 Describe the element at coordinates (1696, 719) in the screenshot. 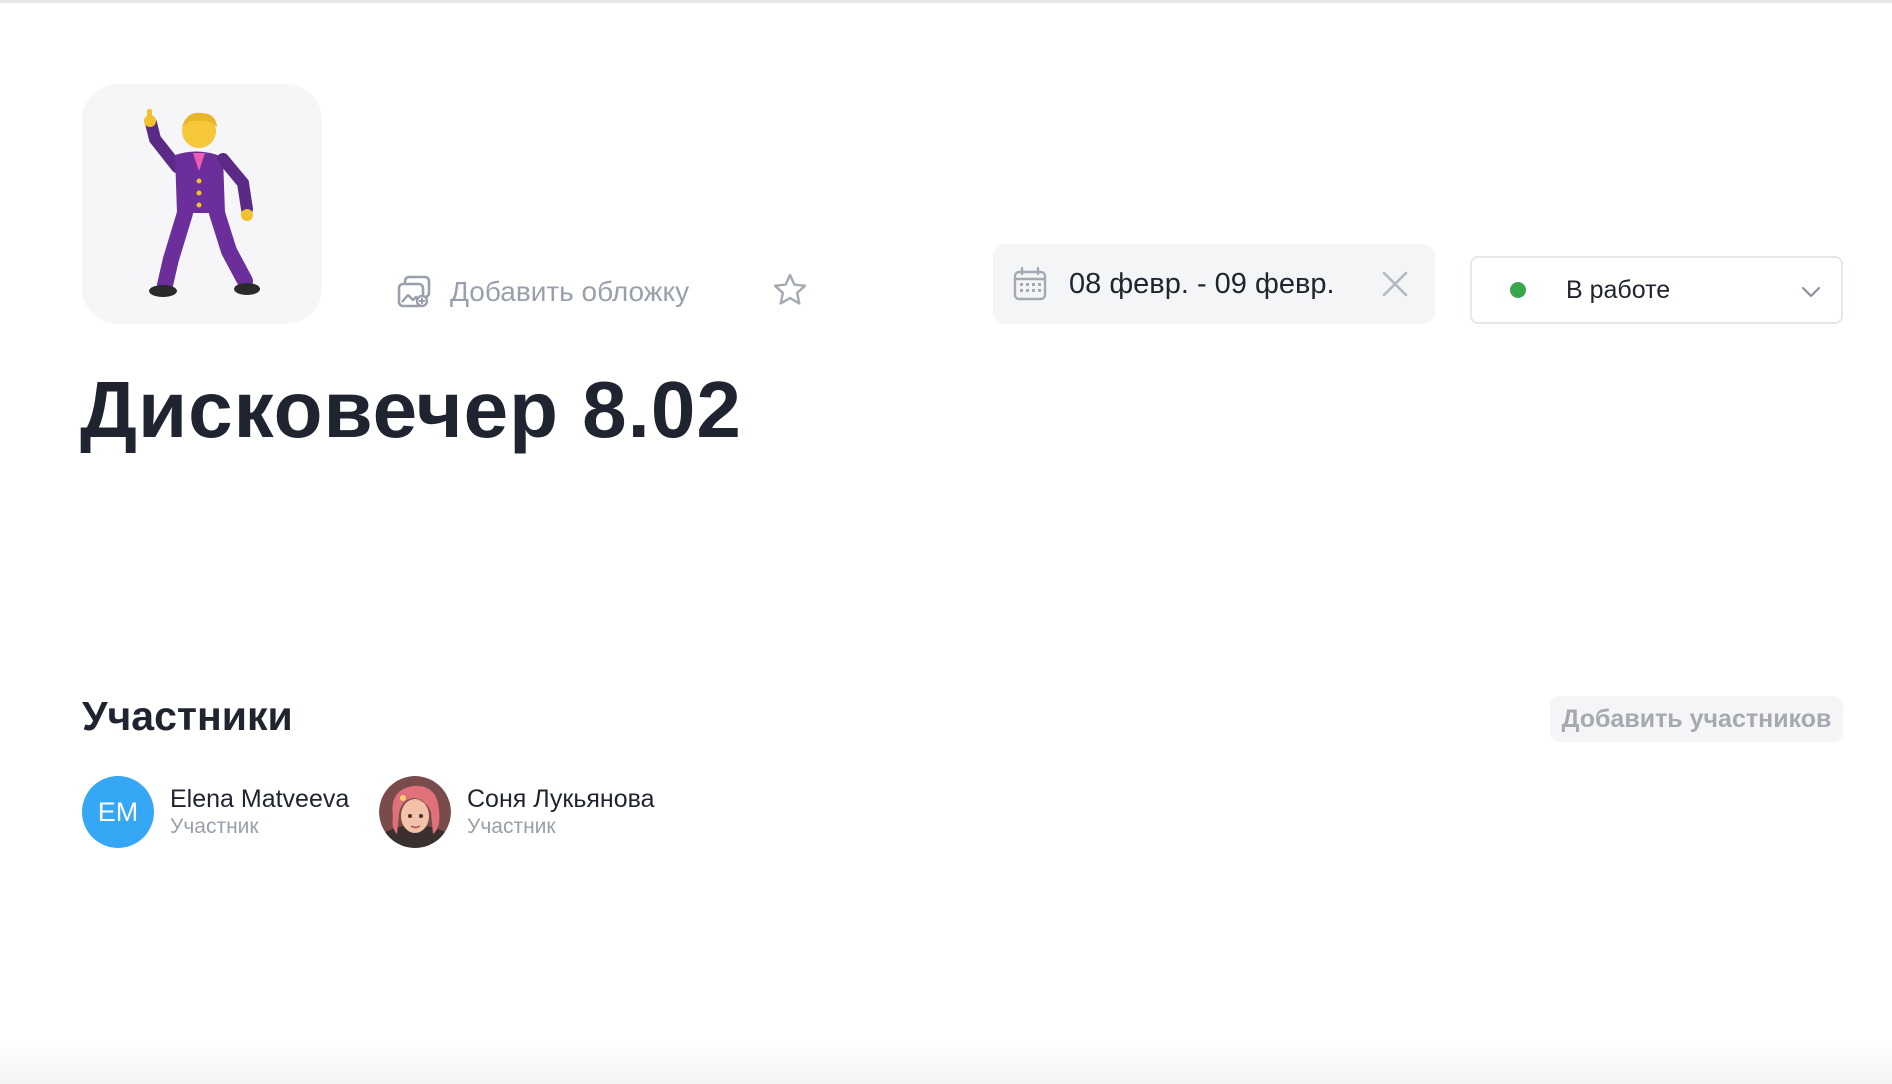

I see `add-members-button: Добавить участников` at that location.